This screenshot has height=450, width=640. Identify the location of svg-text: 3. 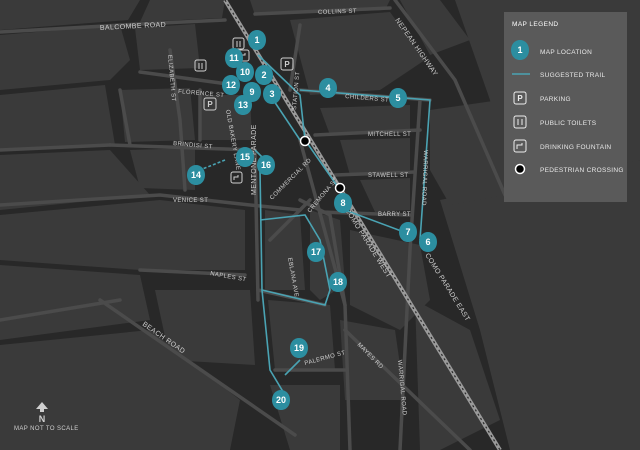
(271, 94).